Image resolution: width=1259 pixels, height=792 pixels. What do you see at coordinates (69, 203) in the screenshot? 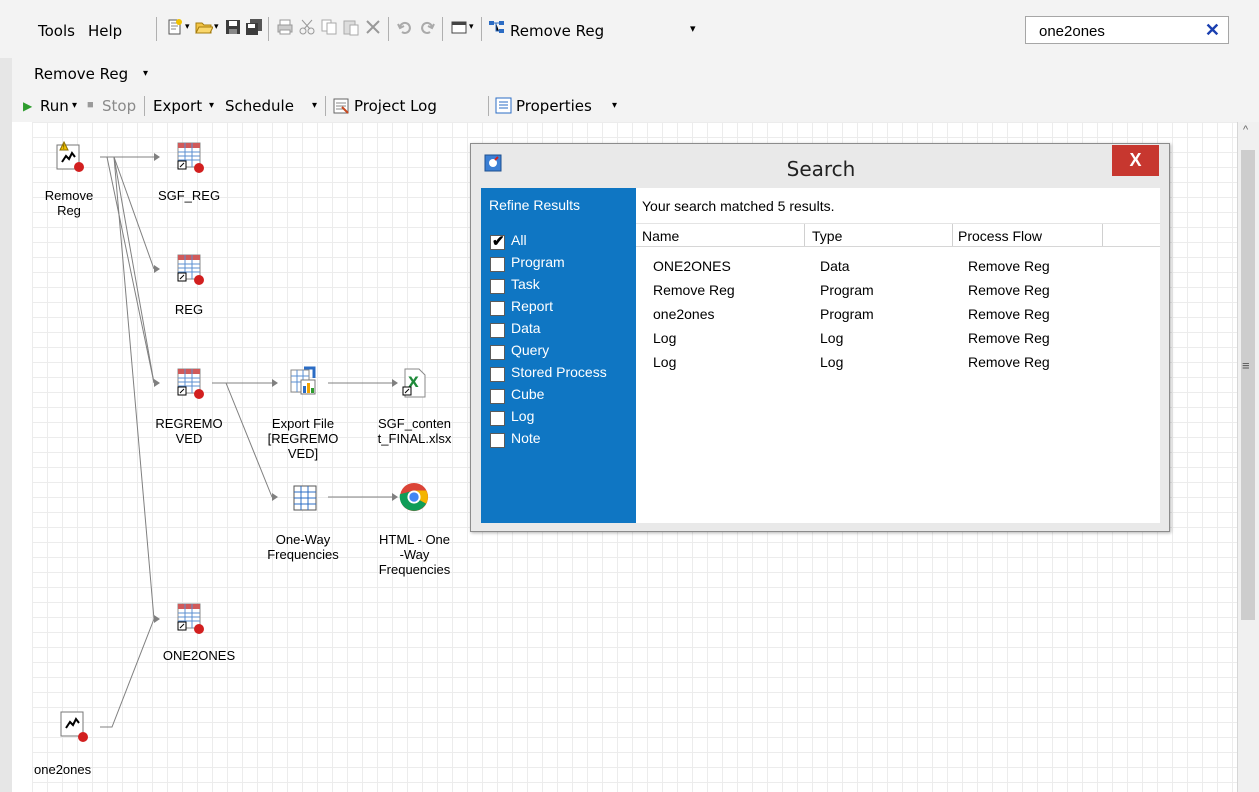
I see `node-label-remove-reg: Remove Reg` at bounding box center [69, 203].